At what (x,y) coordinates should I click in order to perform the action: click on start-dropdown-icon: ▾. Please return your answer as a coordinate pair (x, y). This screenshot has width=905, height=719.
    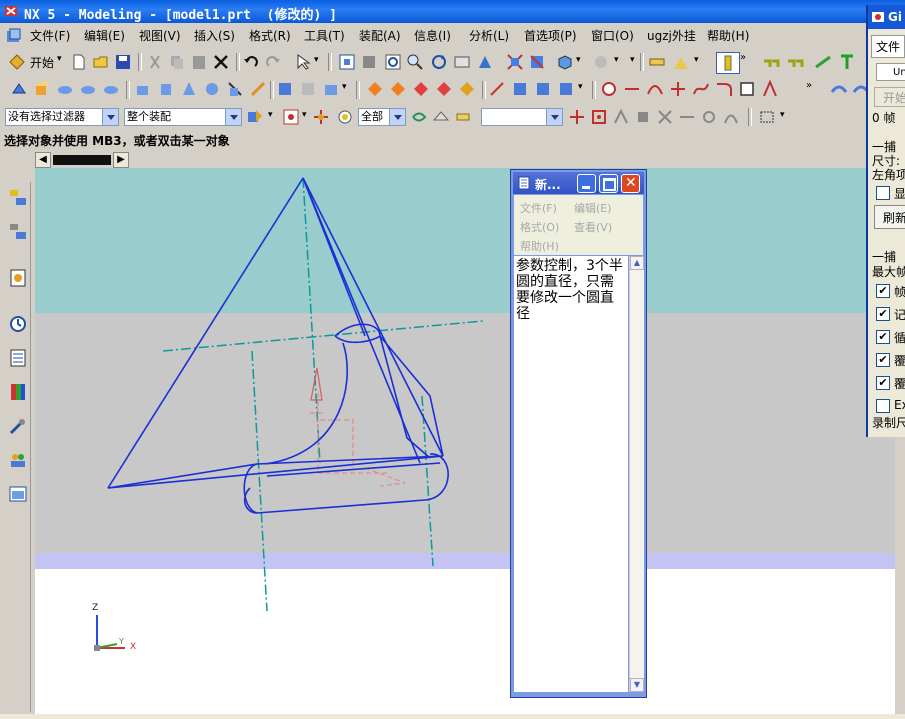
    Looking at the image, I should click on (59, 59).